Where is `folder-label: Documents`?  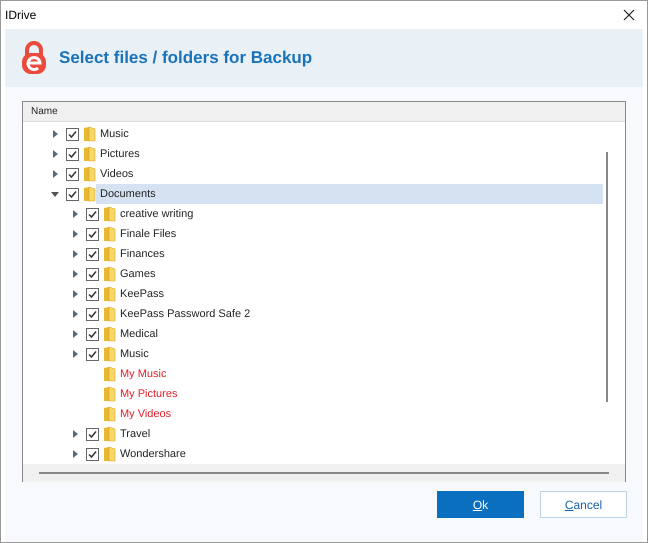
folder-label: Documents is located at coordinates (349, 194).